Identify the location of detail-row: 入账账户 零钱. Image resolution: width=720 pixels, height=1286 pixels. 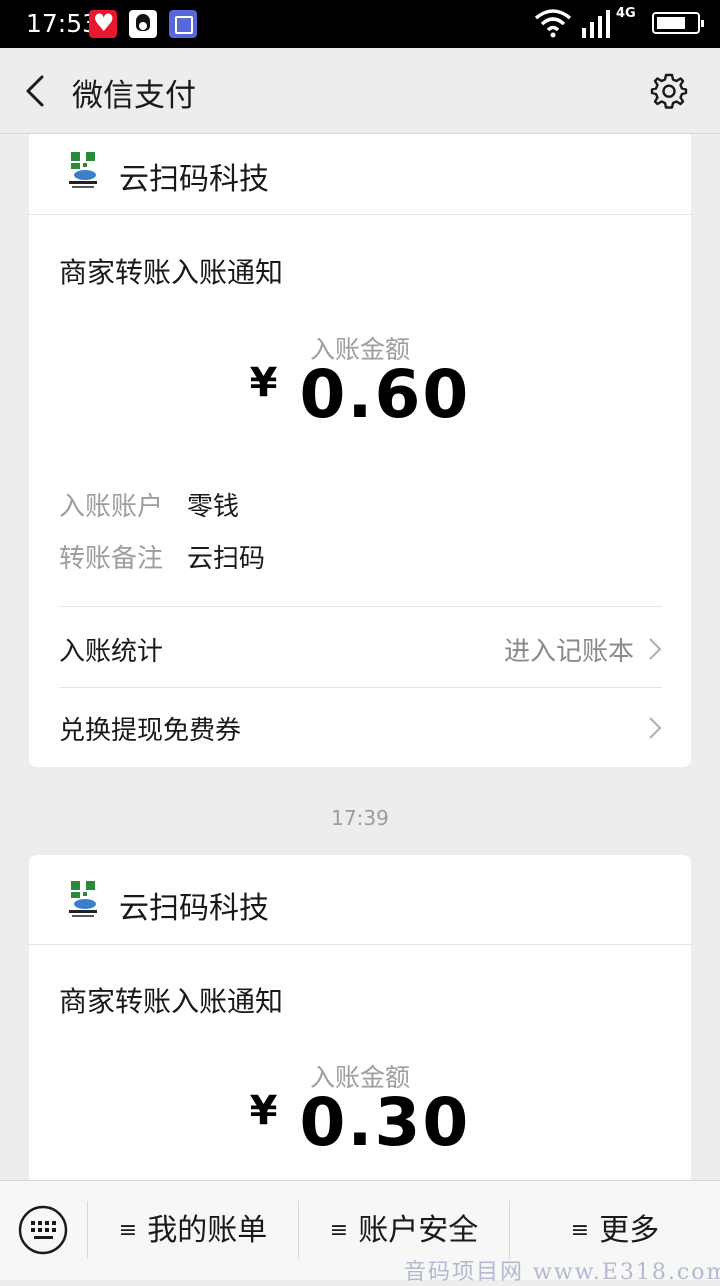
(149, 504).